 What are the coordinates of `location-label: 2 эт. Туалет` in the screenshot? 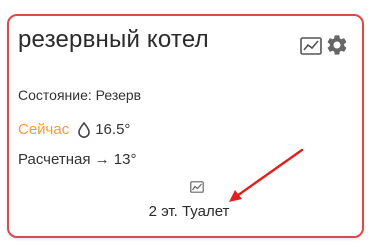 It's located at (189, 211).